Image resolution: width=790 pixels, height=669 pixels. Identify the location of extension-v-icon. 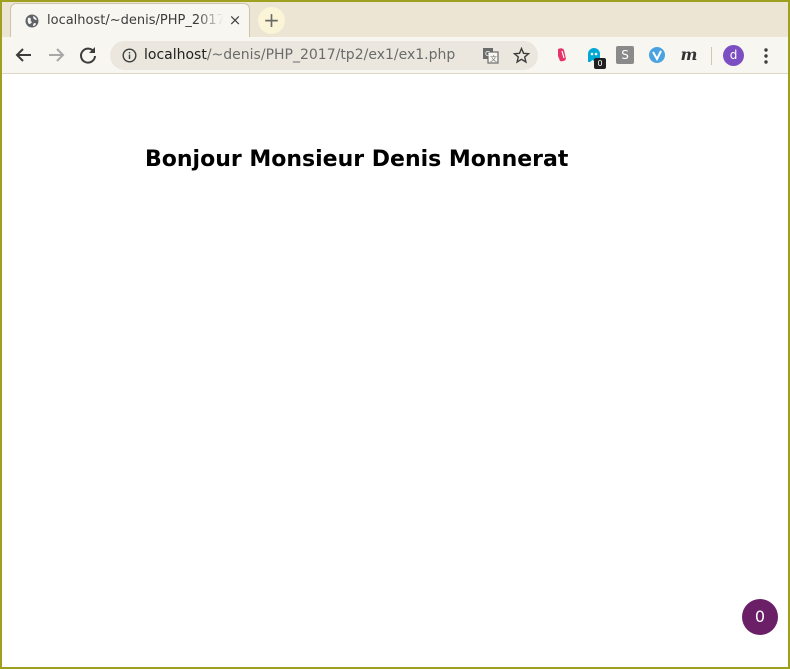
(657, 55).